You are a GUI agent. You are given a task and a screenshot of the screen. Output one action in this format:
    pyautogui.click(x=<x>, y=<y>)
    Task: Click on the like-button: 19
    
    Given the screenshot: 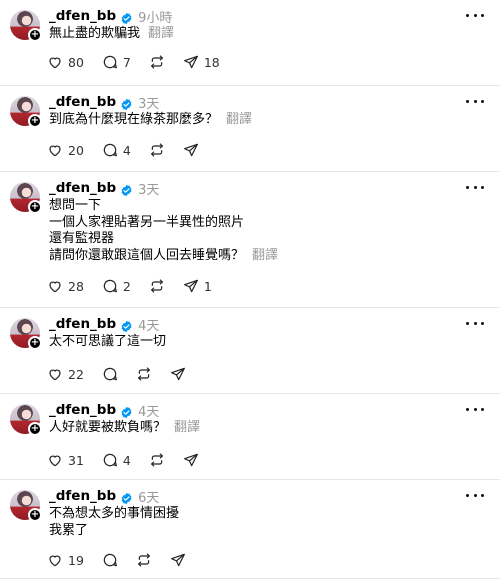 What is the action you would take?
    pyautogui.click(x=65, y=560)
    